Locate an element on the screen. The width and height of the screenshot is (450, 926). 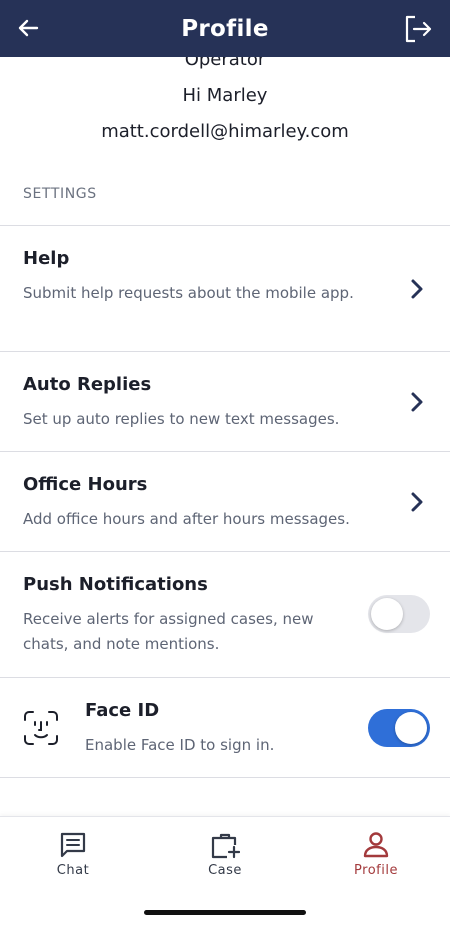
nav-label: Case is located at coordinates (225, 870).